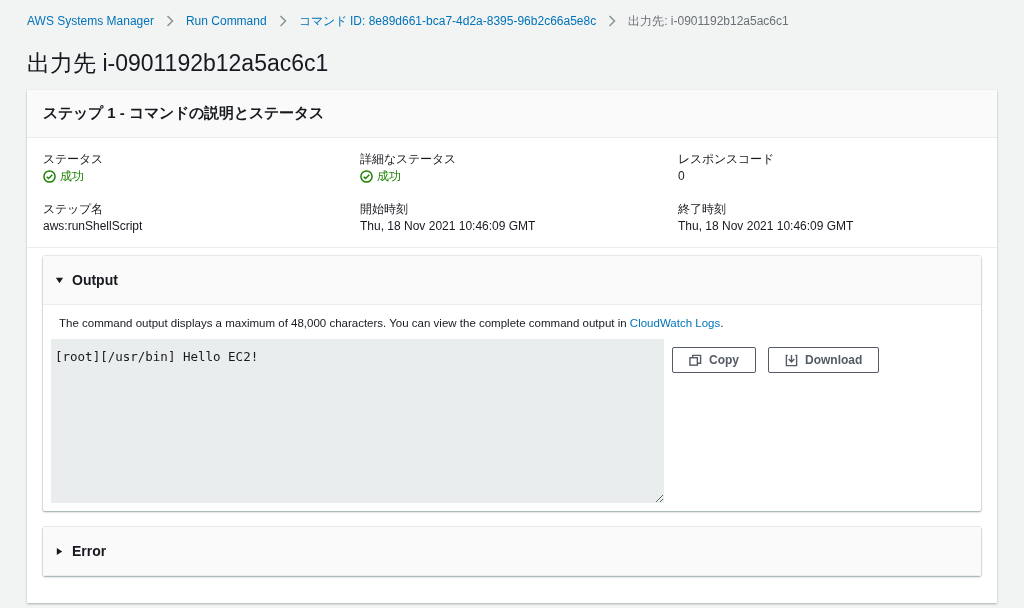  What do you see at coordinates (93, 226) in the screenshot?
I see `field-value: aws:runShellScript` at bounding box center [93, 226].